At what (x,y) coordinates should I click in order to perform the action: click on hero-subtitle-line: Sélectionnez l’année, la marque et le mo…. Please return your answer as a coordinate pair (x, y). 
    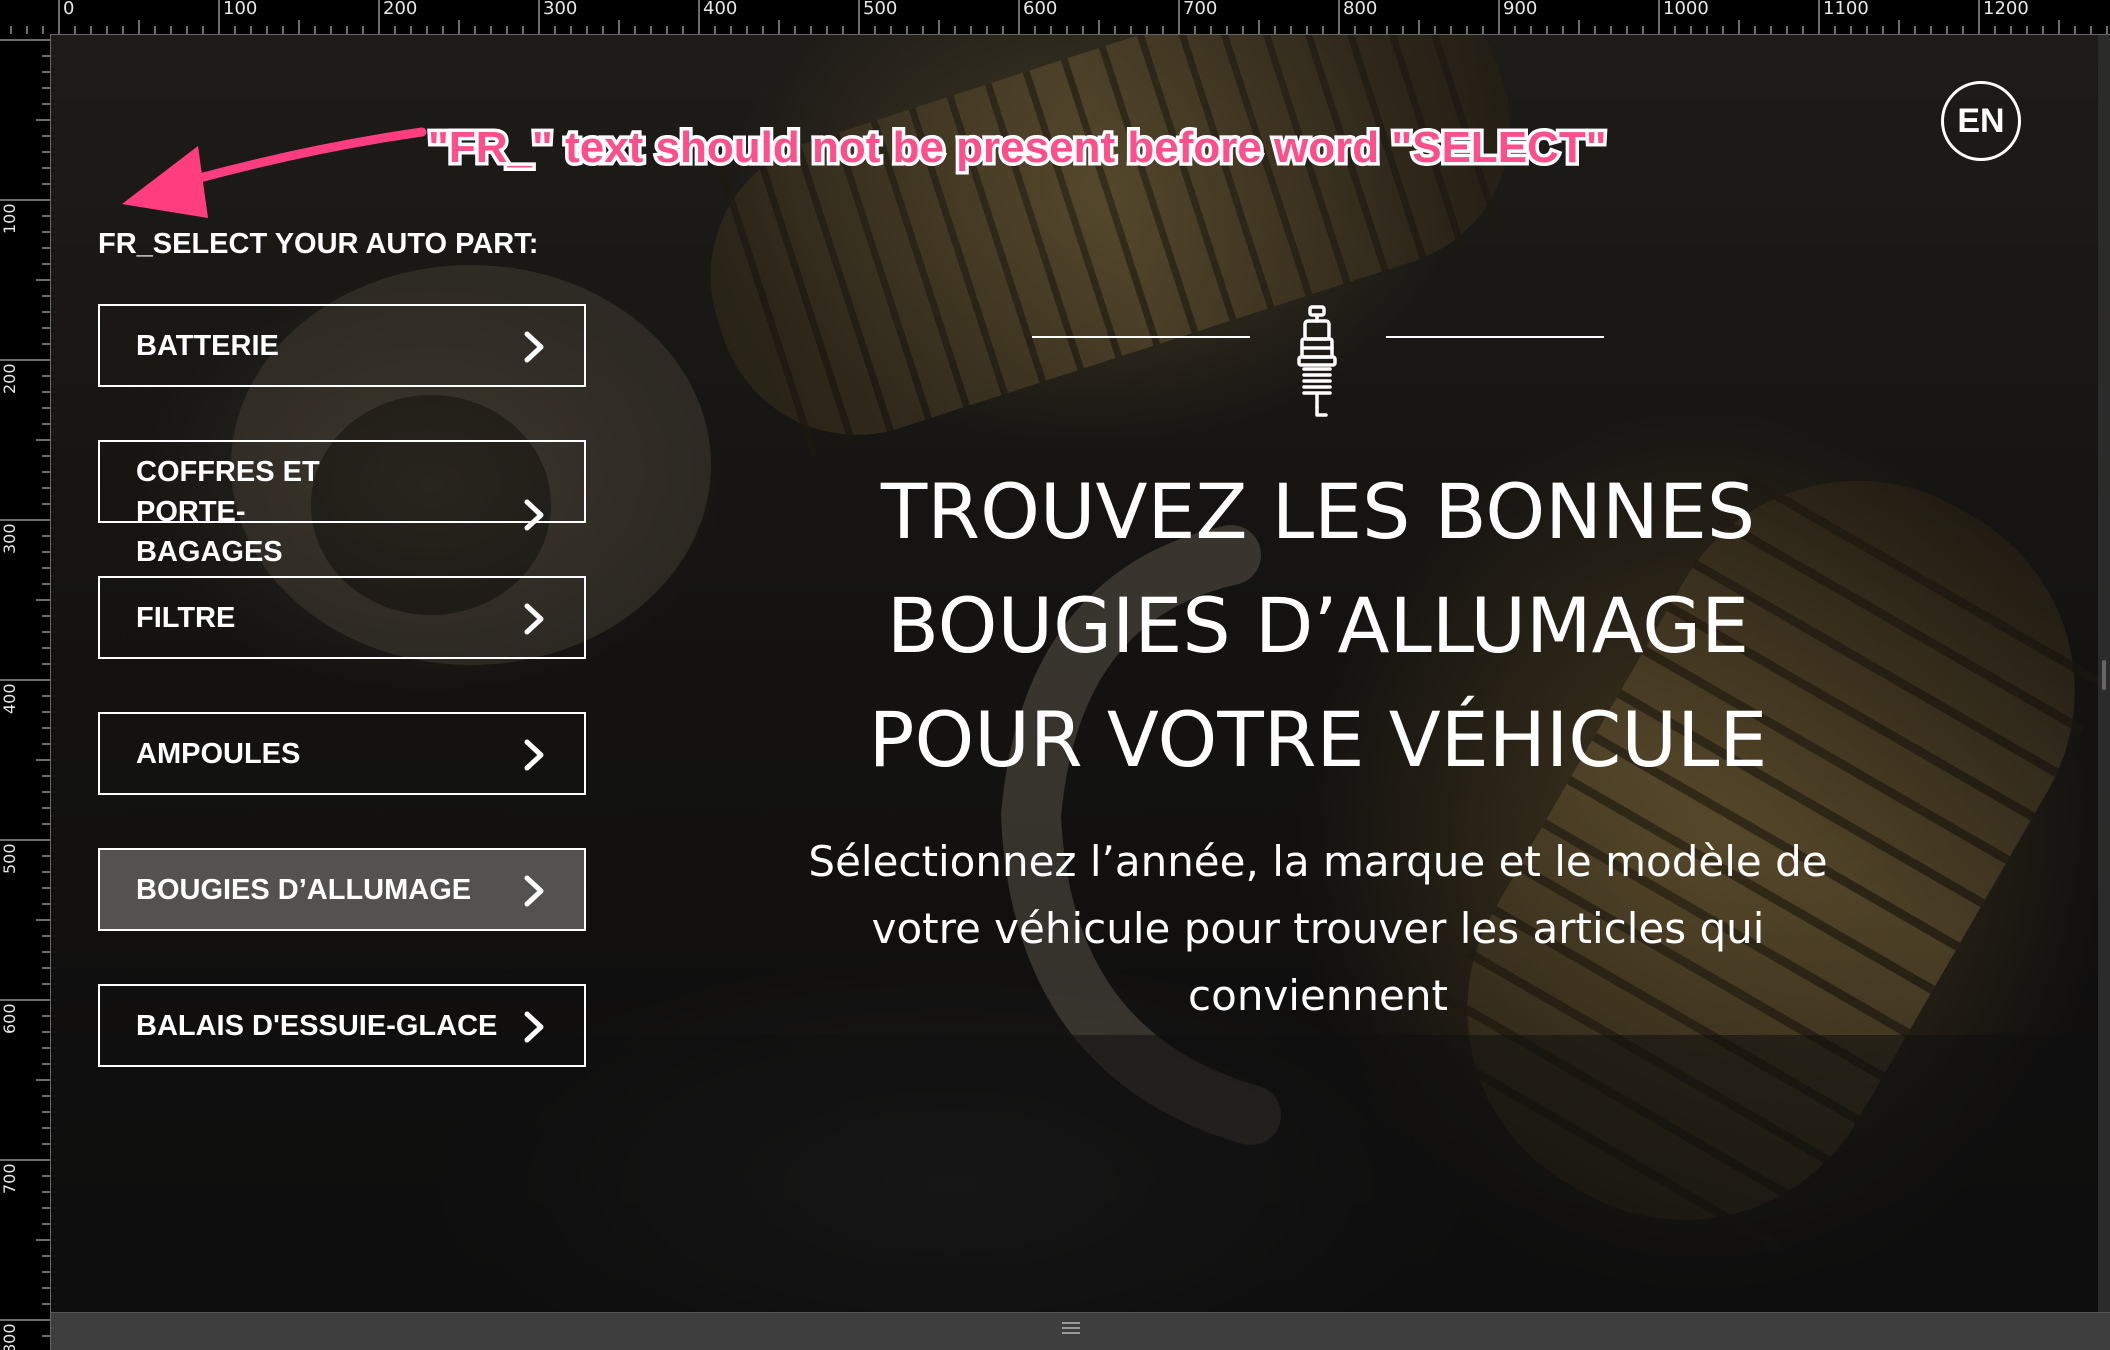
    Looking at the image, I should click on (1318, 861).